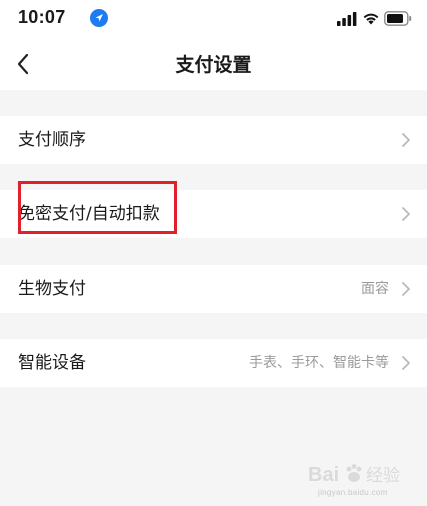 Image resolution: width=427 pixels, height=506 pixels. What do you see at coordinates (347, 19) in the screenshot?
I see `cellular-signal-icon` at bounding box center [347, 19].